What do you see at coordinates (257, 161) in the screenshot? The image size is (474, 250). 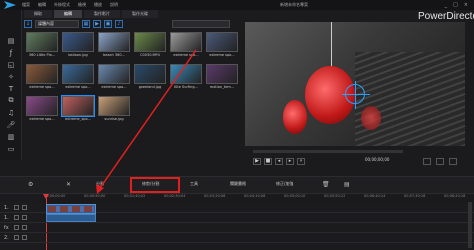 I see `play-icon: ▶` at bounding box center [257, 161].